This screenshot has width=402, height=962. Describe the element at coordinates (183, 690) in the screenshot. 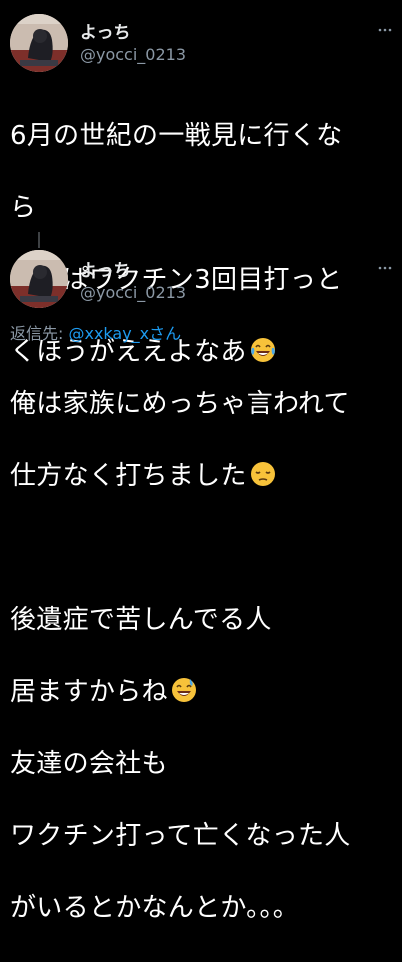

I see `sweat-smile-emoji` at that location.